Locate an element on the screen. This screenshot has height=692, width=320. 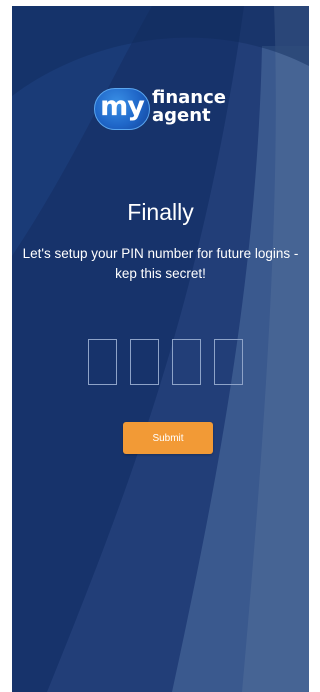
brand-logo: my finance agent is located at coordinates (164, 109).